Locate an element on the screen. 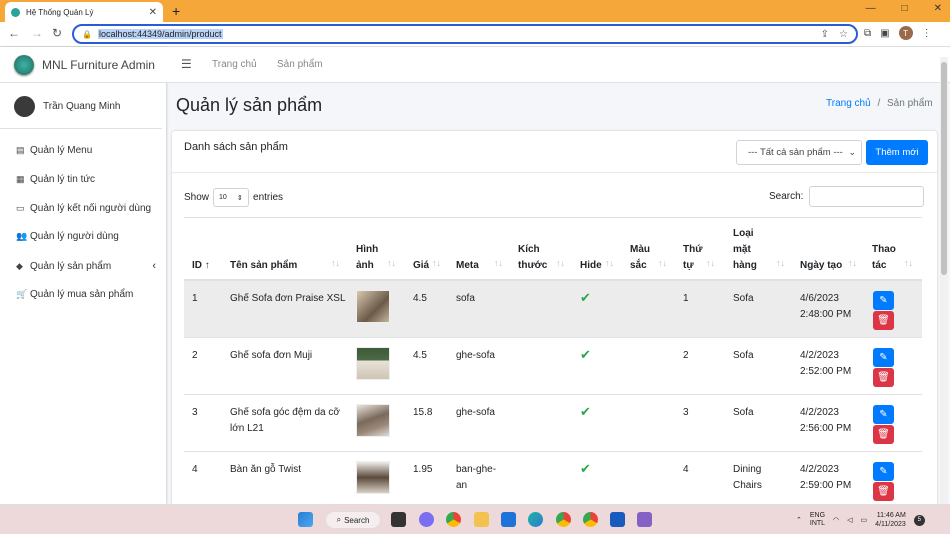 This screenshot has width=950, height=534. new-tab-button: + is located at coordinates (176, 11).